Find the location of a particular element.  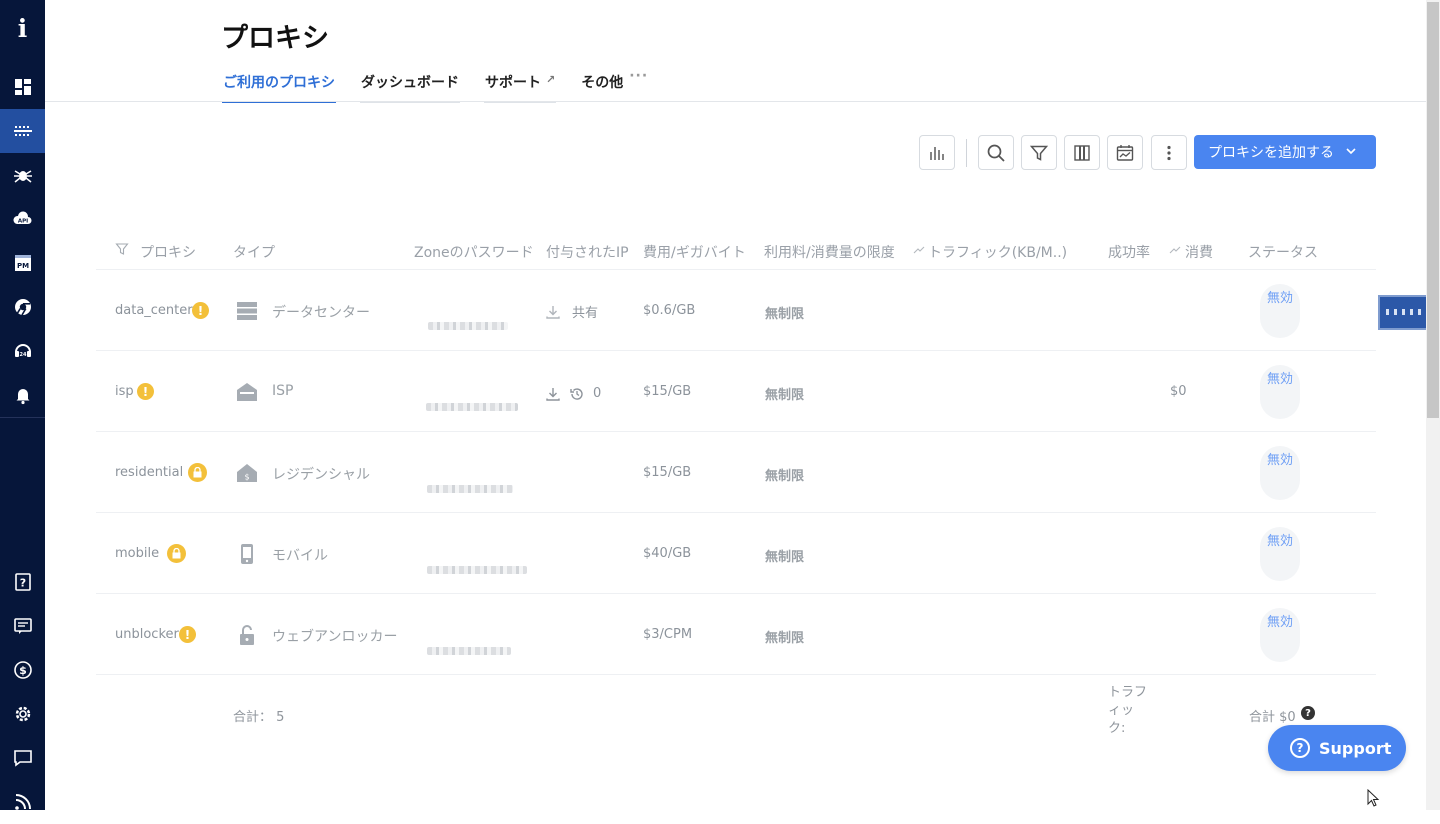

building-icon is located at coordinates (247, 392).